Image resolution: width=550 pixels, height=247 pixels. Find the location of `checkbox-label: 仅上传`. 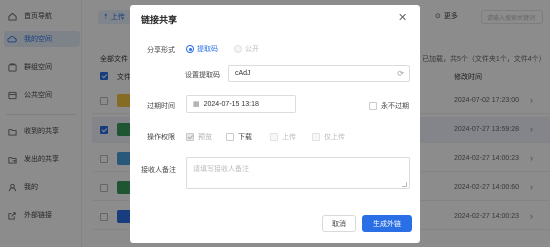

checkbox-label: 仅上传 is located at coordinates (334, 137).